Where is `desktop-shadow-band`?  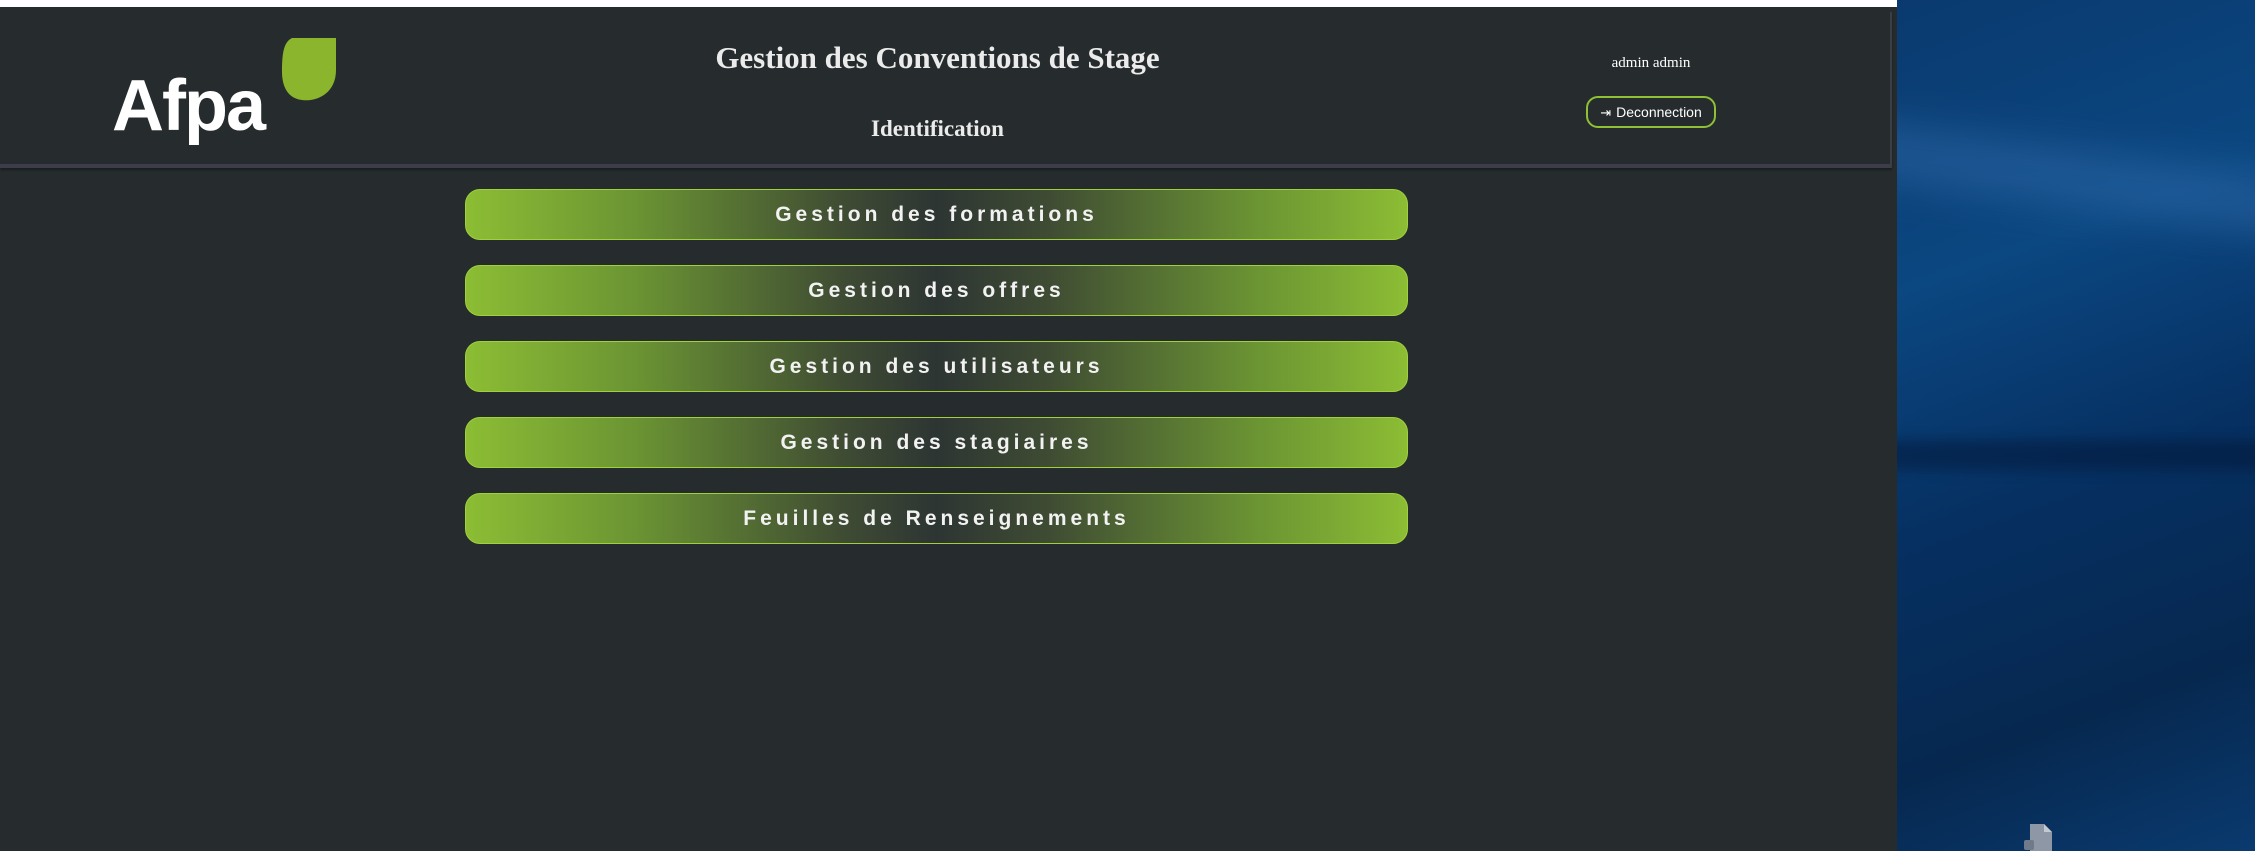 desktop-shadow-band is located at coordinates (2076, 455).